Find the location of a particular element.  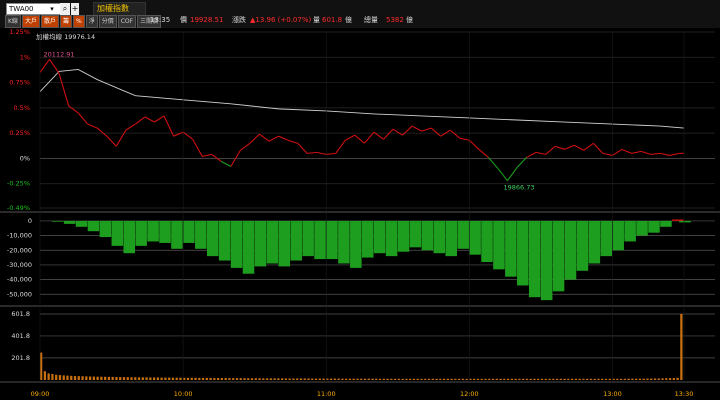

chevron-down-icon: ▾ is located at coordinates (52, 9).